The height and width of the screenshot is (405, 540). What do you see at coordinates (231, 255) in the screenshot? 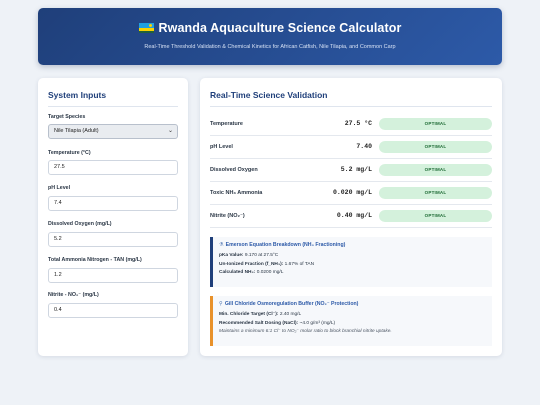
I see `pka-label: pKa Value:` at bounding box center [231, 255].